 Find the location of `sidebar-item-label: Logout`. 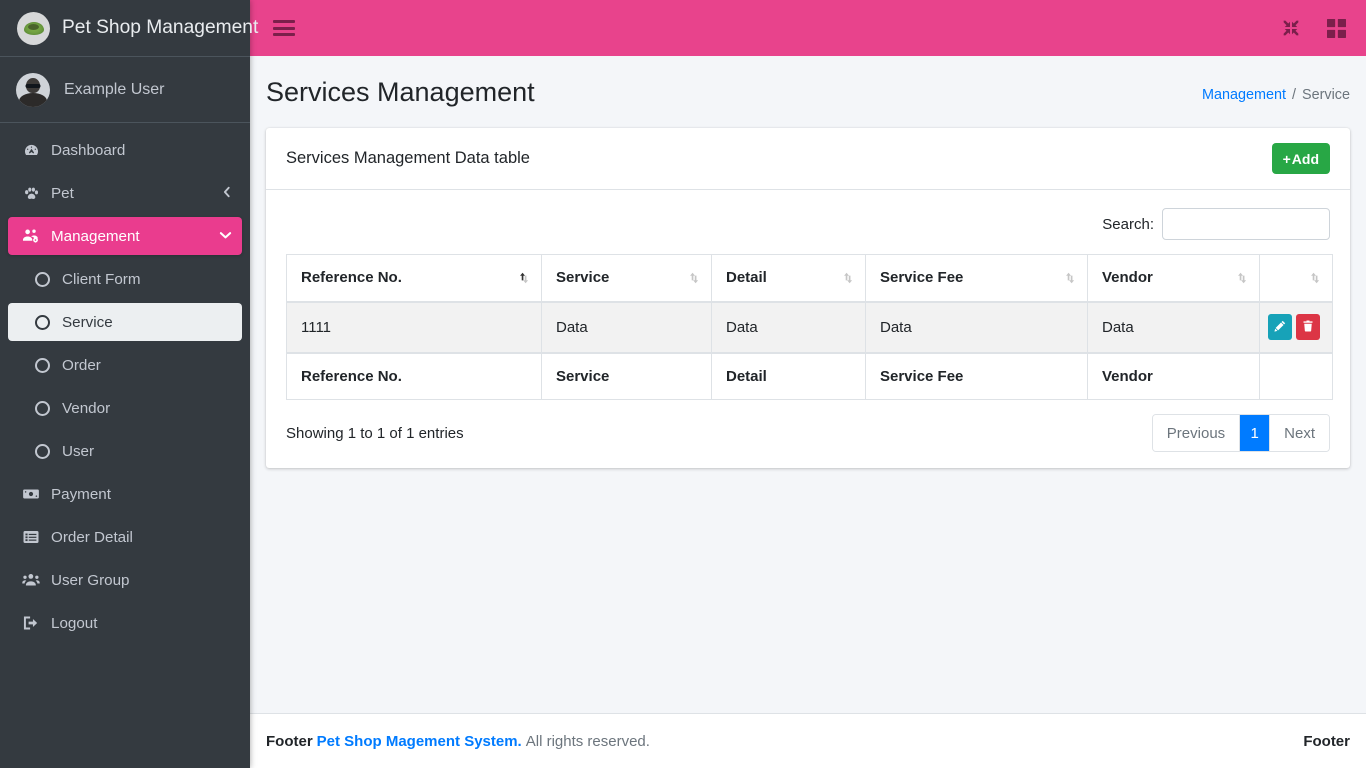

sidebar-item-label: Logout is located at coordinates (74, 623).